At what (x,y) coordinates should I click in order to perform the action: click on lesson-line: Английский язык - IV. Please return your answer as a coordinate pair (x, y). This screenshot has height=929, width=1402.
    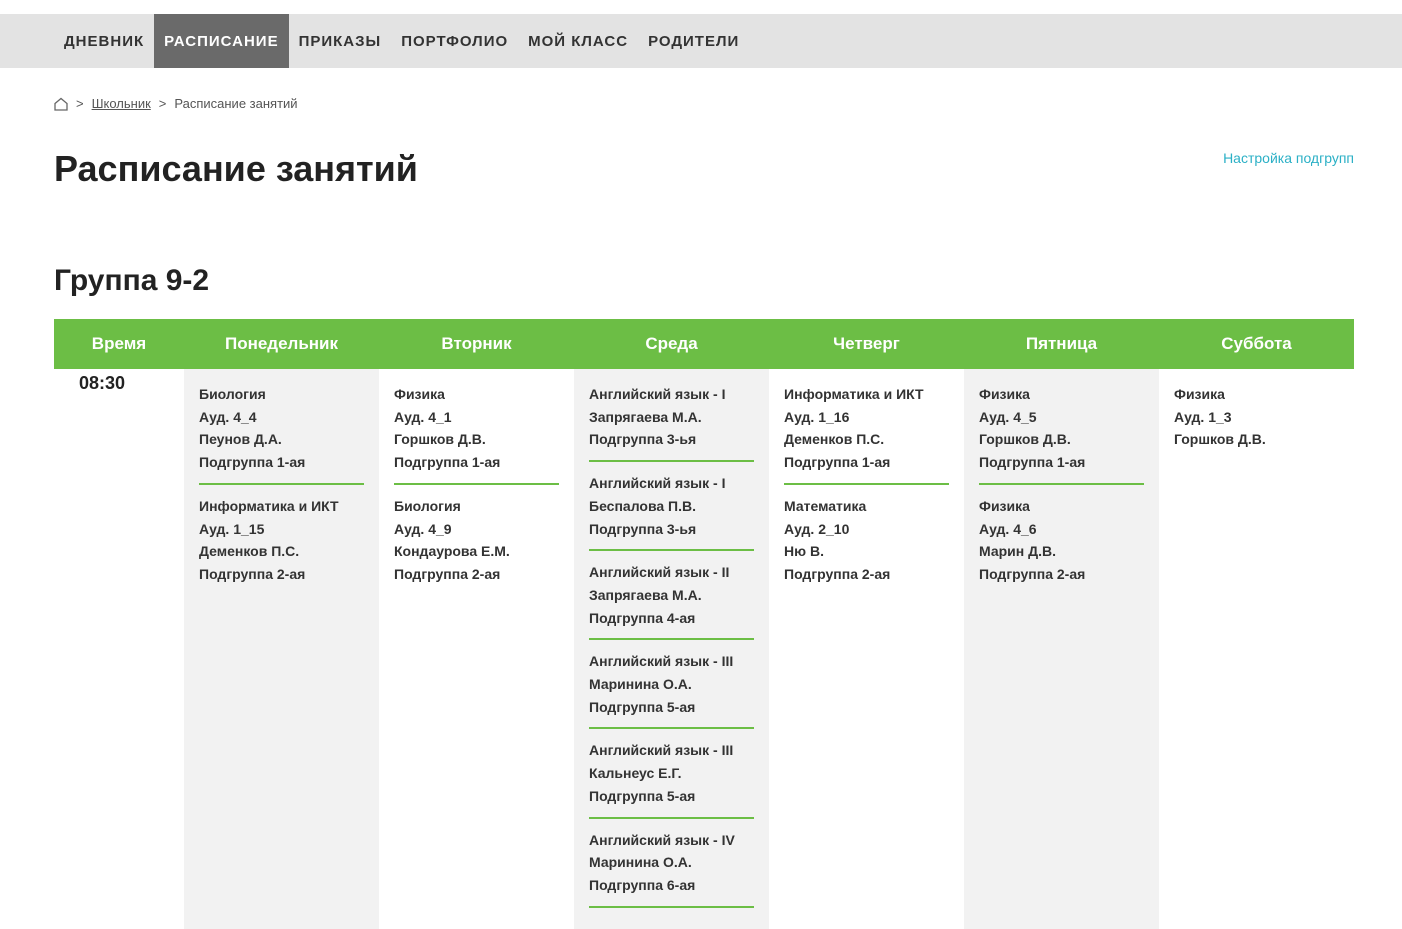
    Looking at the image, I should click on (662, 839).